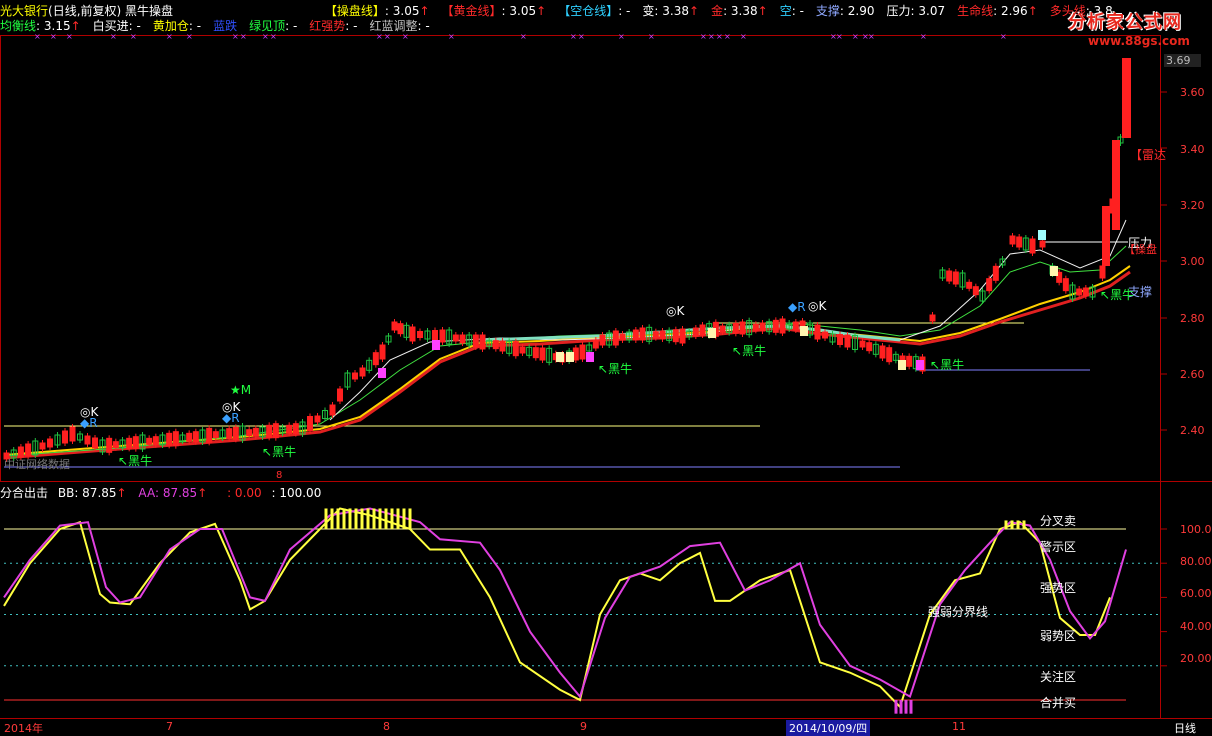 The height and width of the screenshot is (736, 1212). Describe the element at coordinates (471, 11) in the screenshot. I see `indicator-row1-item-label: 【黄金线】` at that location.